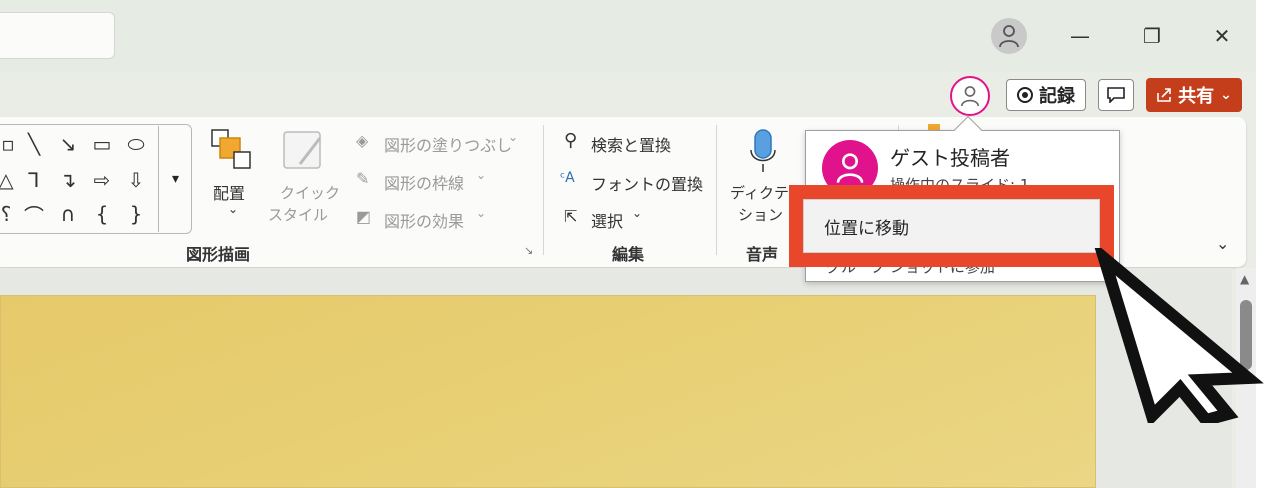  Describe the element at coordinates (571, 216) in the screenshot. I see `cursor-icon: ⇱` at that location.